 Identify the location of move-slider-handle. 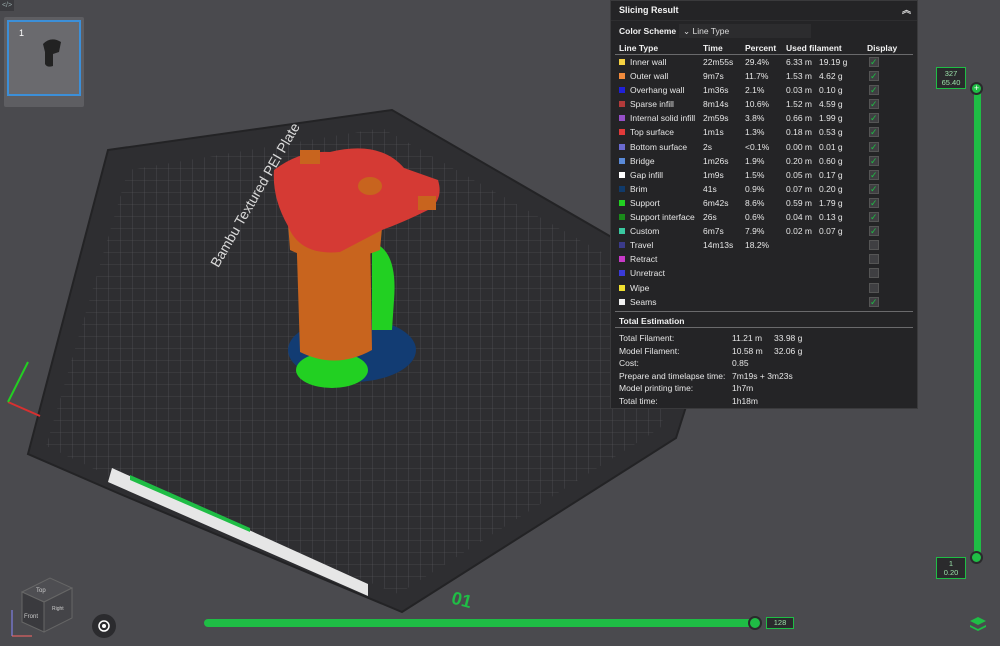
(755, 623).